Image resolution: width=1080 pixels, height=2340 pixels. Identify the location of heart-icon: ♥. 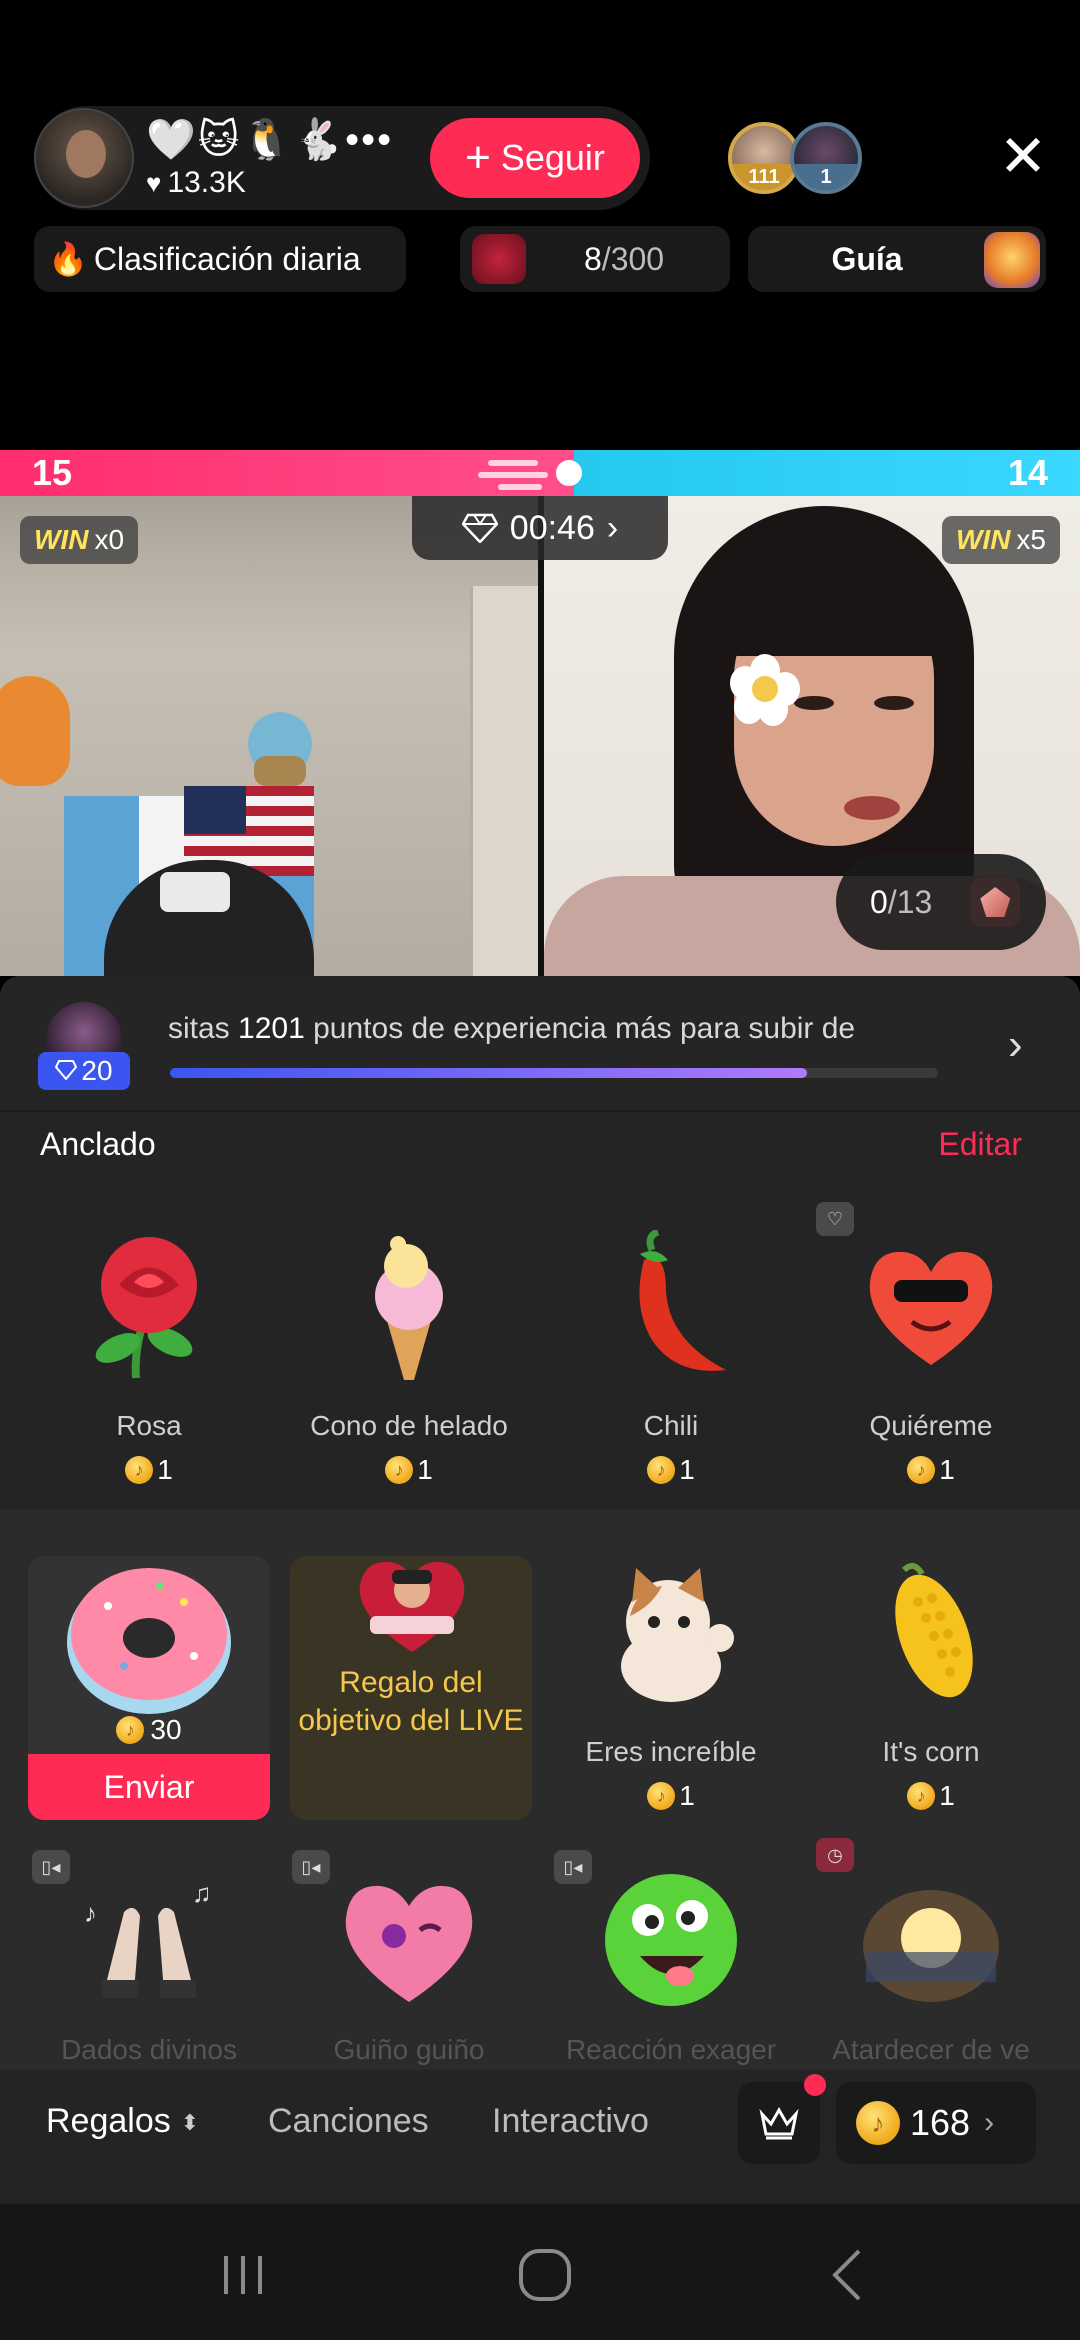
(154, 182).